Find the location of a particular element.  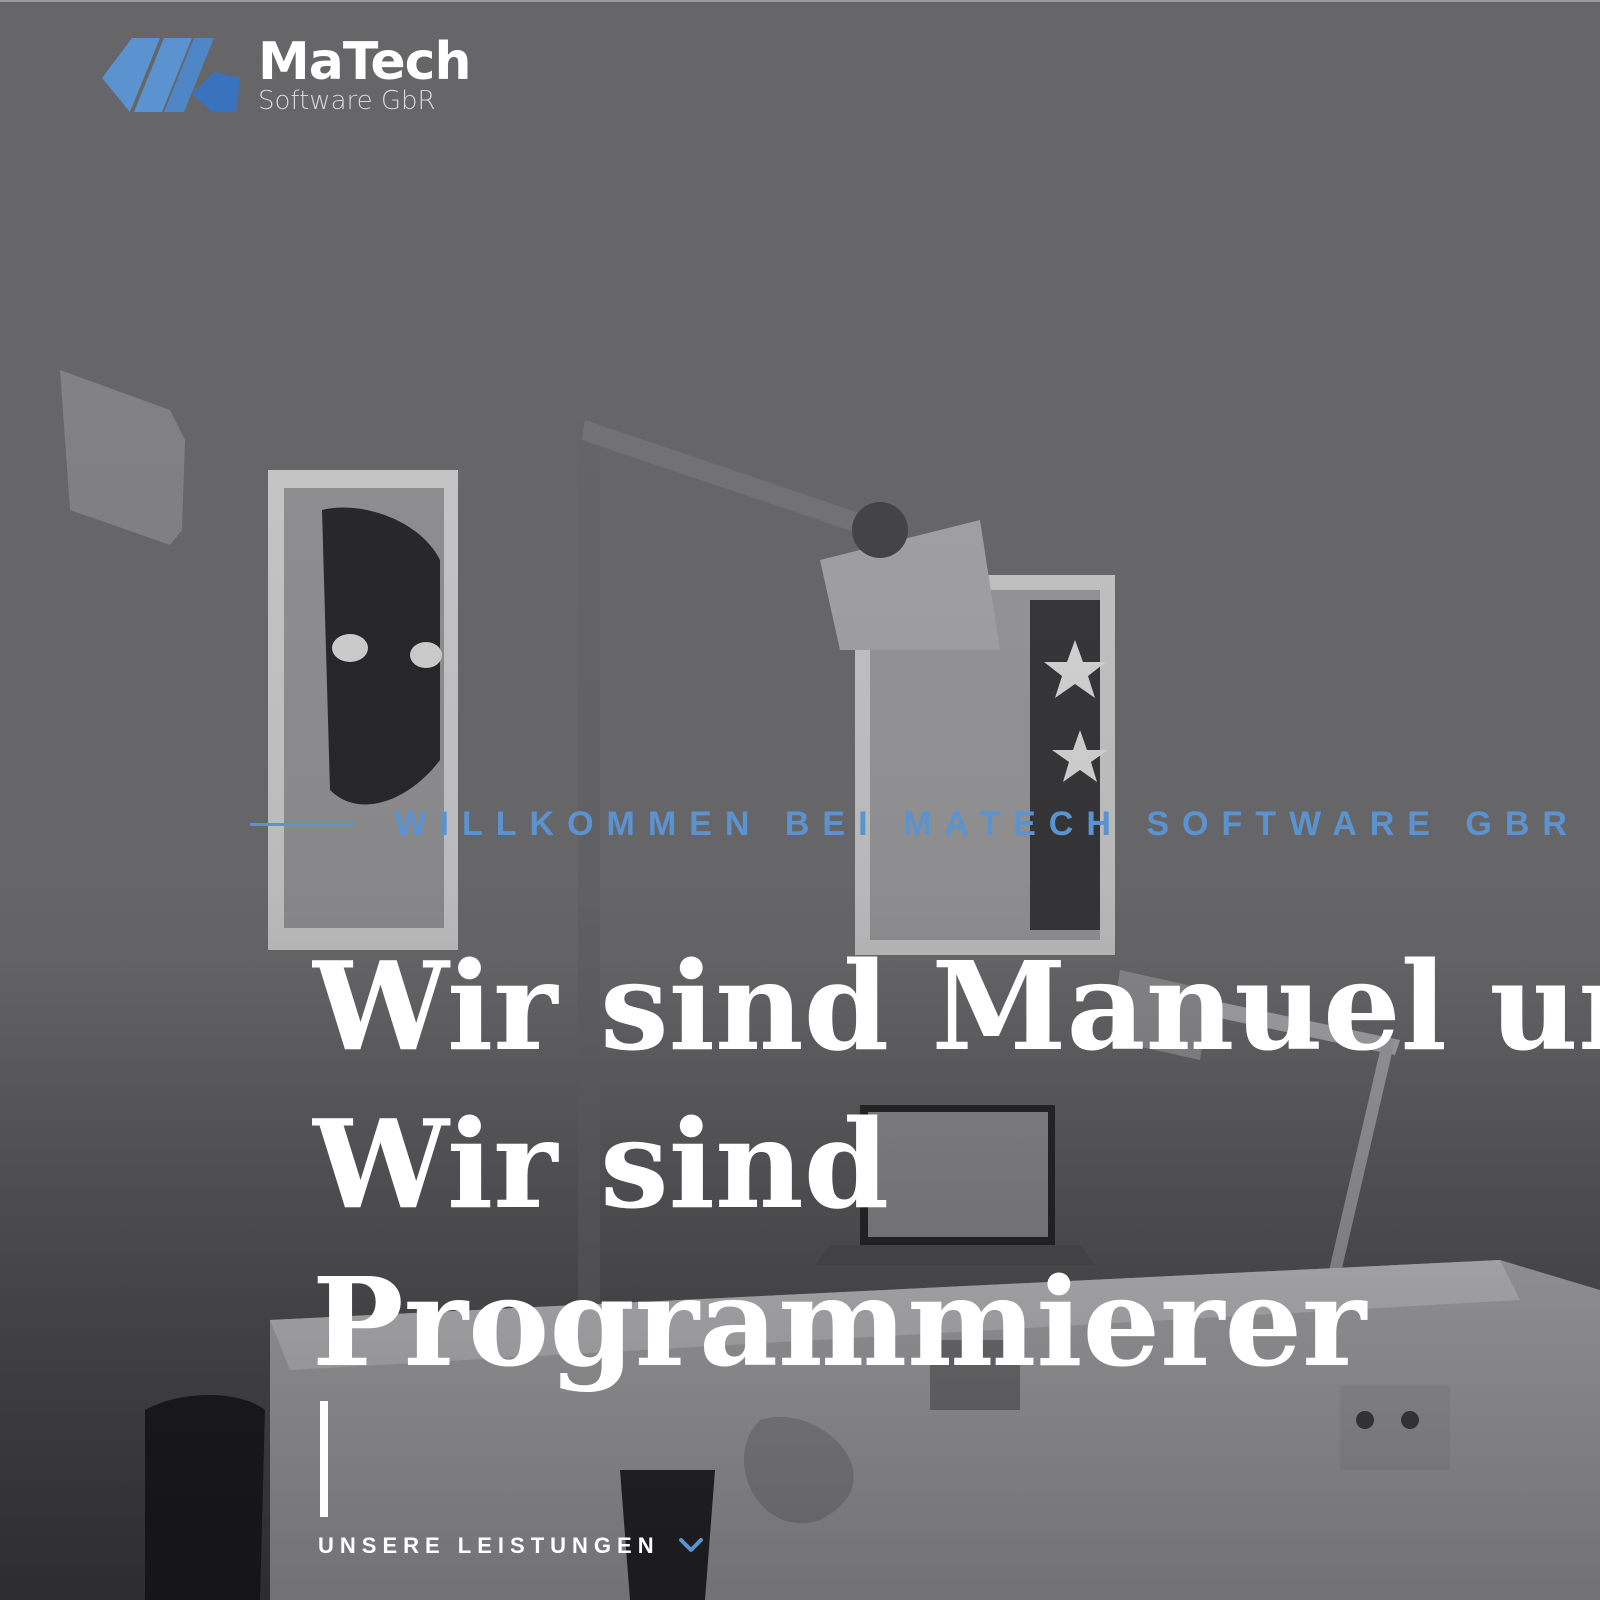

headline-line-3-wrap: Programmierer is located at coordinates (956, 1380).